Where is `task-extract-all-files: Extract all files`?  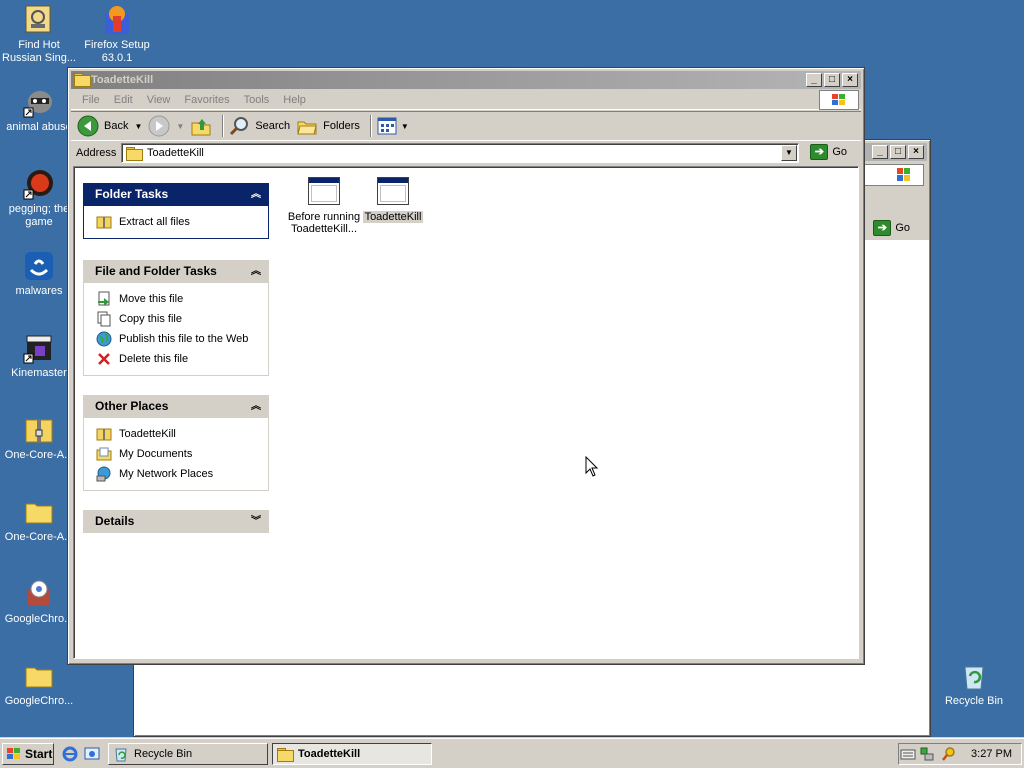
task-extract-all-files: Extract all files is located at coordinates (182, 222).